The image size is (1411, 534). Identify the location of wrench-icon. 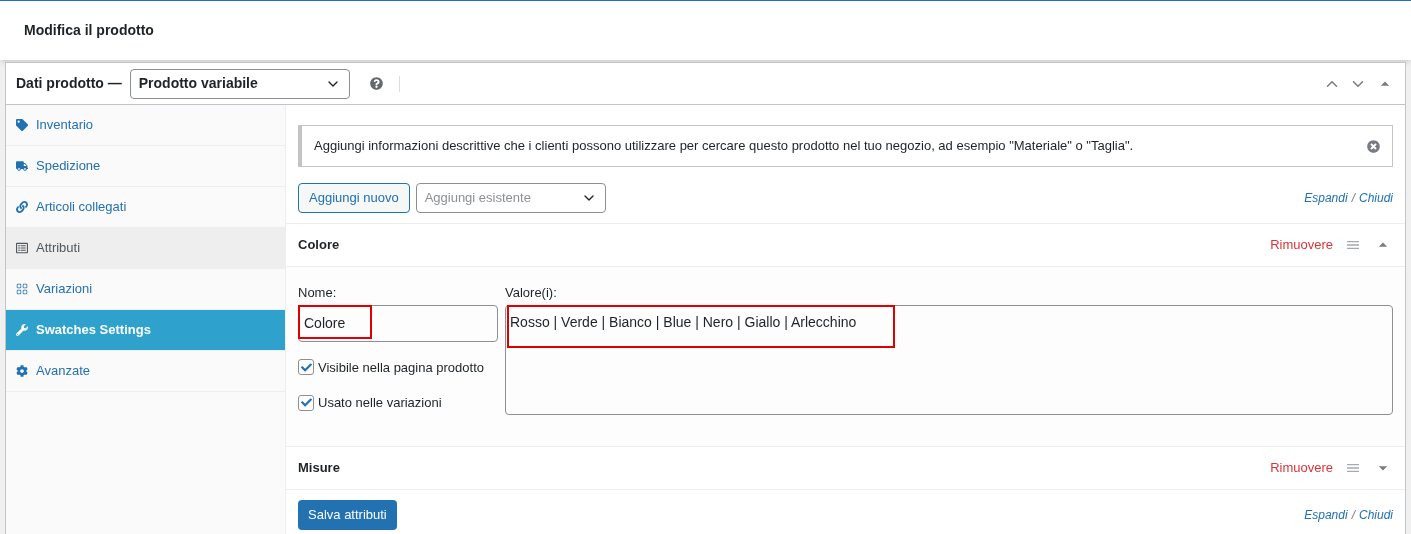
(22, 330).